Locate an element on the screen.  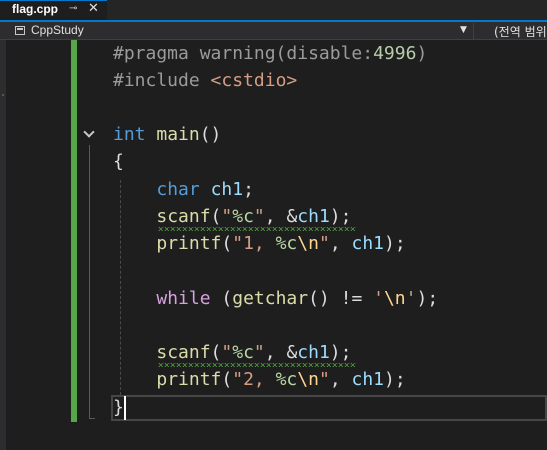
scanf-1-fn: scanf is located at coordinates (183, 216).